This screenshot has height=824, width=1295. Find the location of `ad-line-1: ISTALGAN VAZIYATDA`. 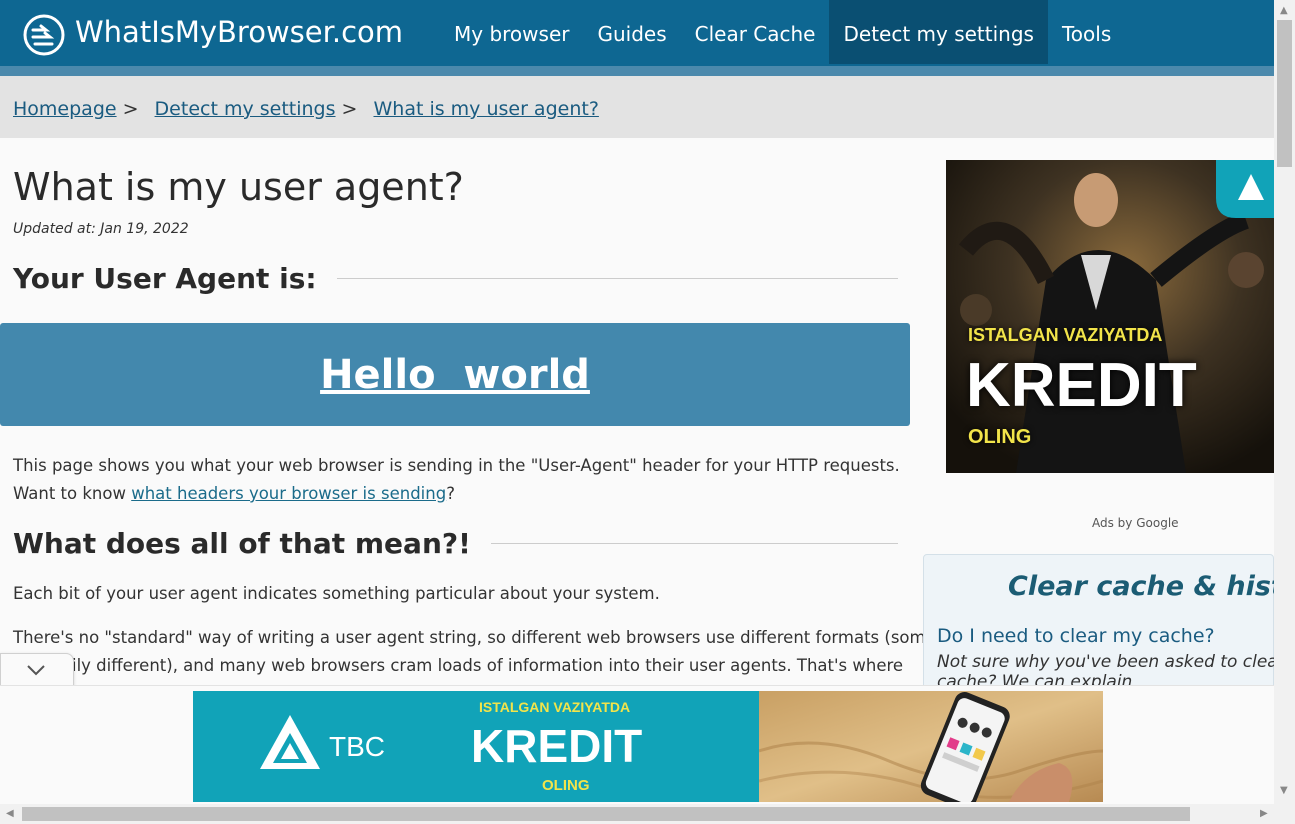

ad-line-1: ISTALGAN VAZIYATDA is located at coordinates (1065, 335).